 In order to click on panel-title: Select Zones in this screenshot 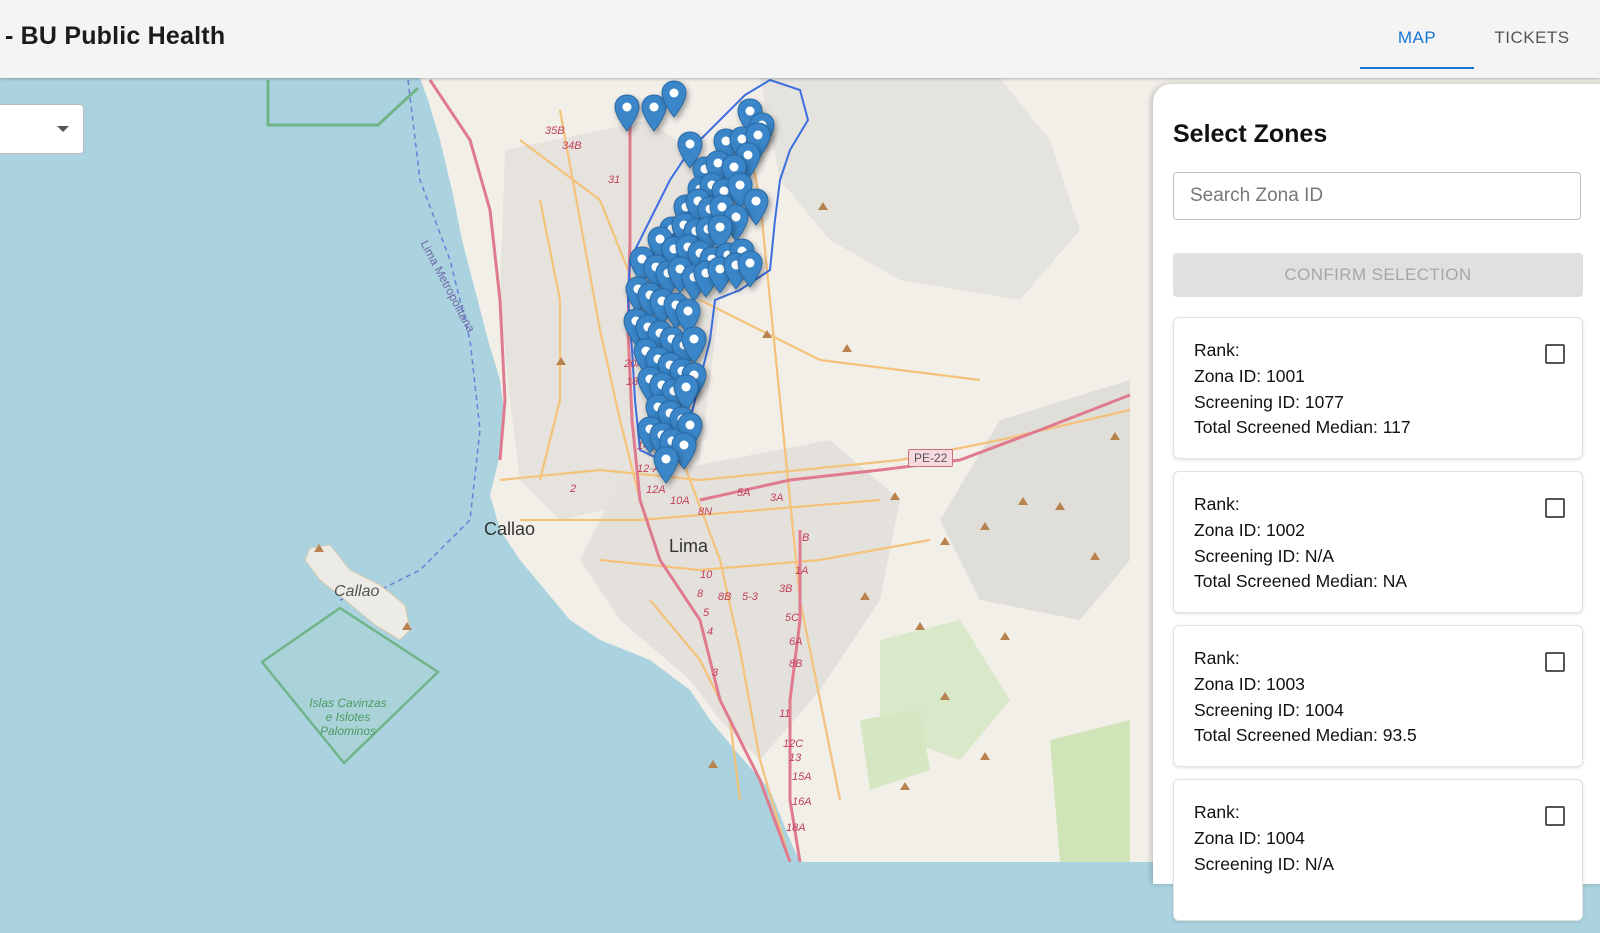, I will do `click(1250, 134)`.